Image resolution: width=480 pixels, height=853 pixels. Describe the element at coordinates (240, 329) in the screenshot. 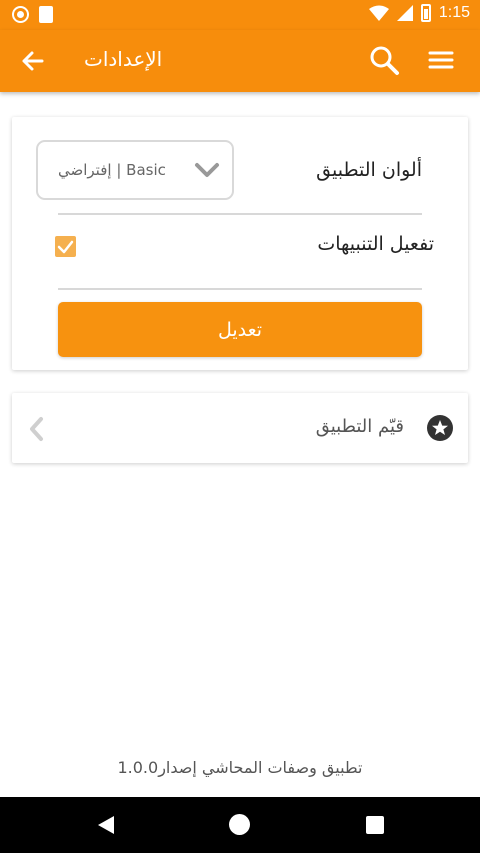

I see `edit-button: تعديل` at that location.